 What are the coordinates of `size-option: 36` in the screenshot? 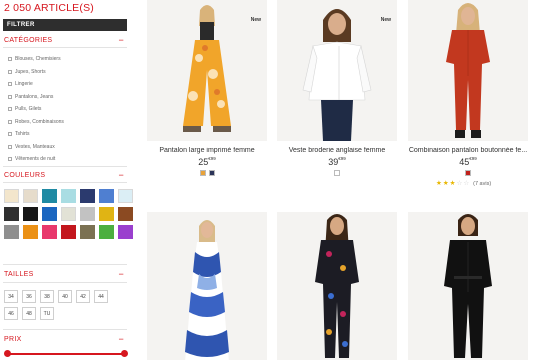 It's located at (29, 296).